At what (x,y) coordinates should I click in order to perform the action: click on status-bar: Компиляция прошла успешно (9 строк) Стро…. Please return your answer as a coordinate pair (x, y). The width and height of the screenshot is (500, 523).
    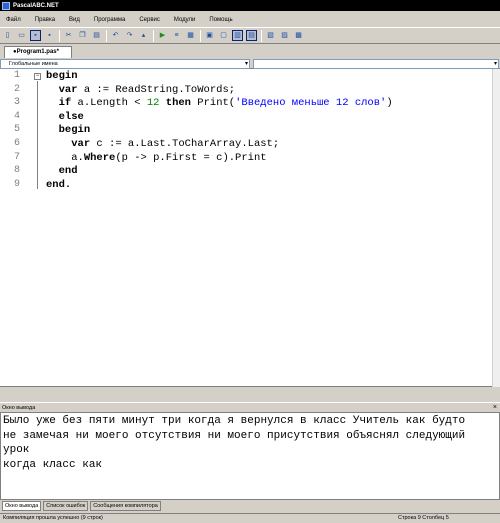
    Looking at the image, I should click on (250, 518).